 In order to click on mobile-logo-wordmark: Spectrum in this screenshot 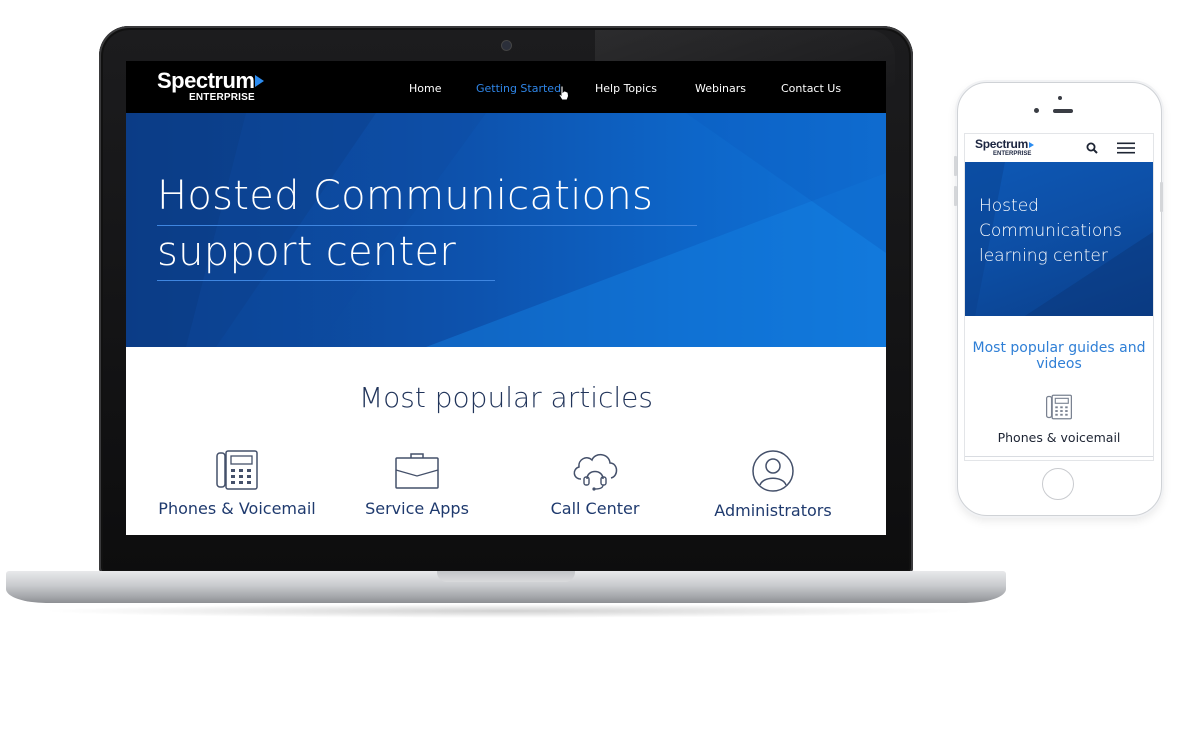, I will do `click(1001, 144)`.